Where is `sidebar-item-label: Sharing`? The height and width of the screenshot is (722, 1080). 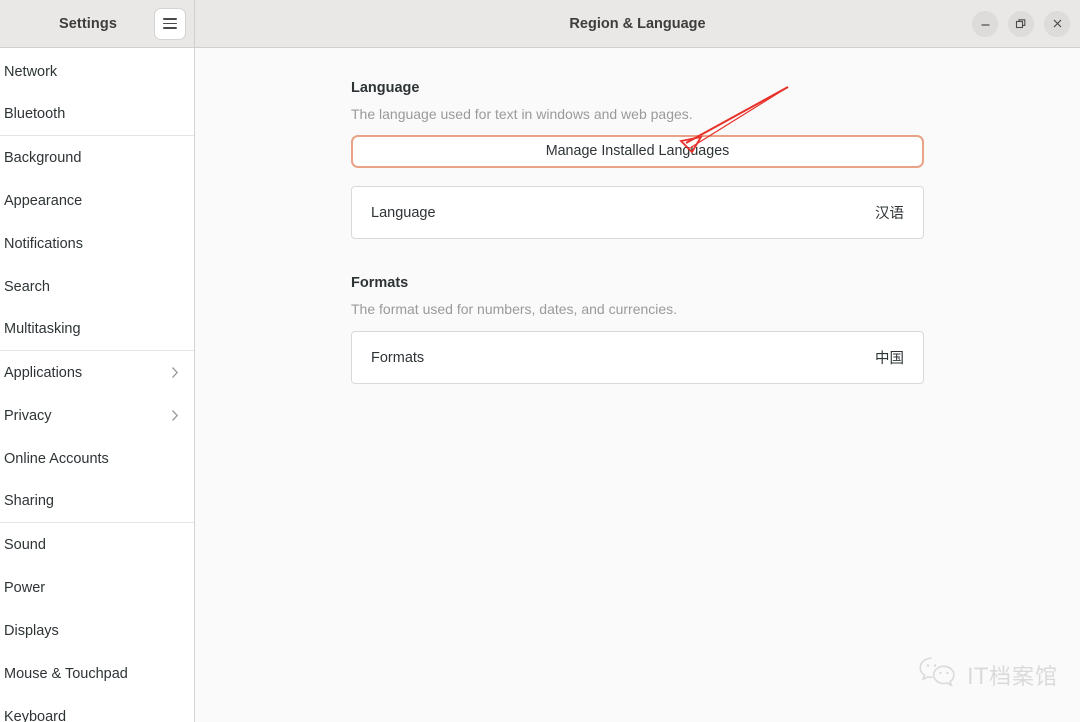 sidebar-item-label: Sharing is located at coordinates (29, 501).